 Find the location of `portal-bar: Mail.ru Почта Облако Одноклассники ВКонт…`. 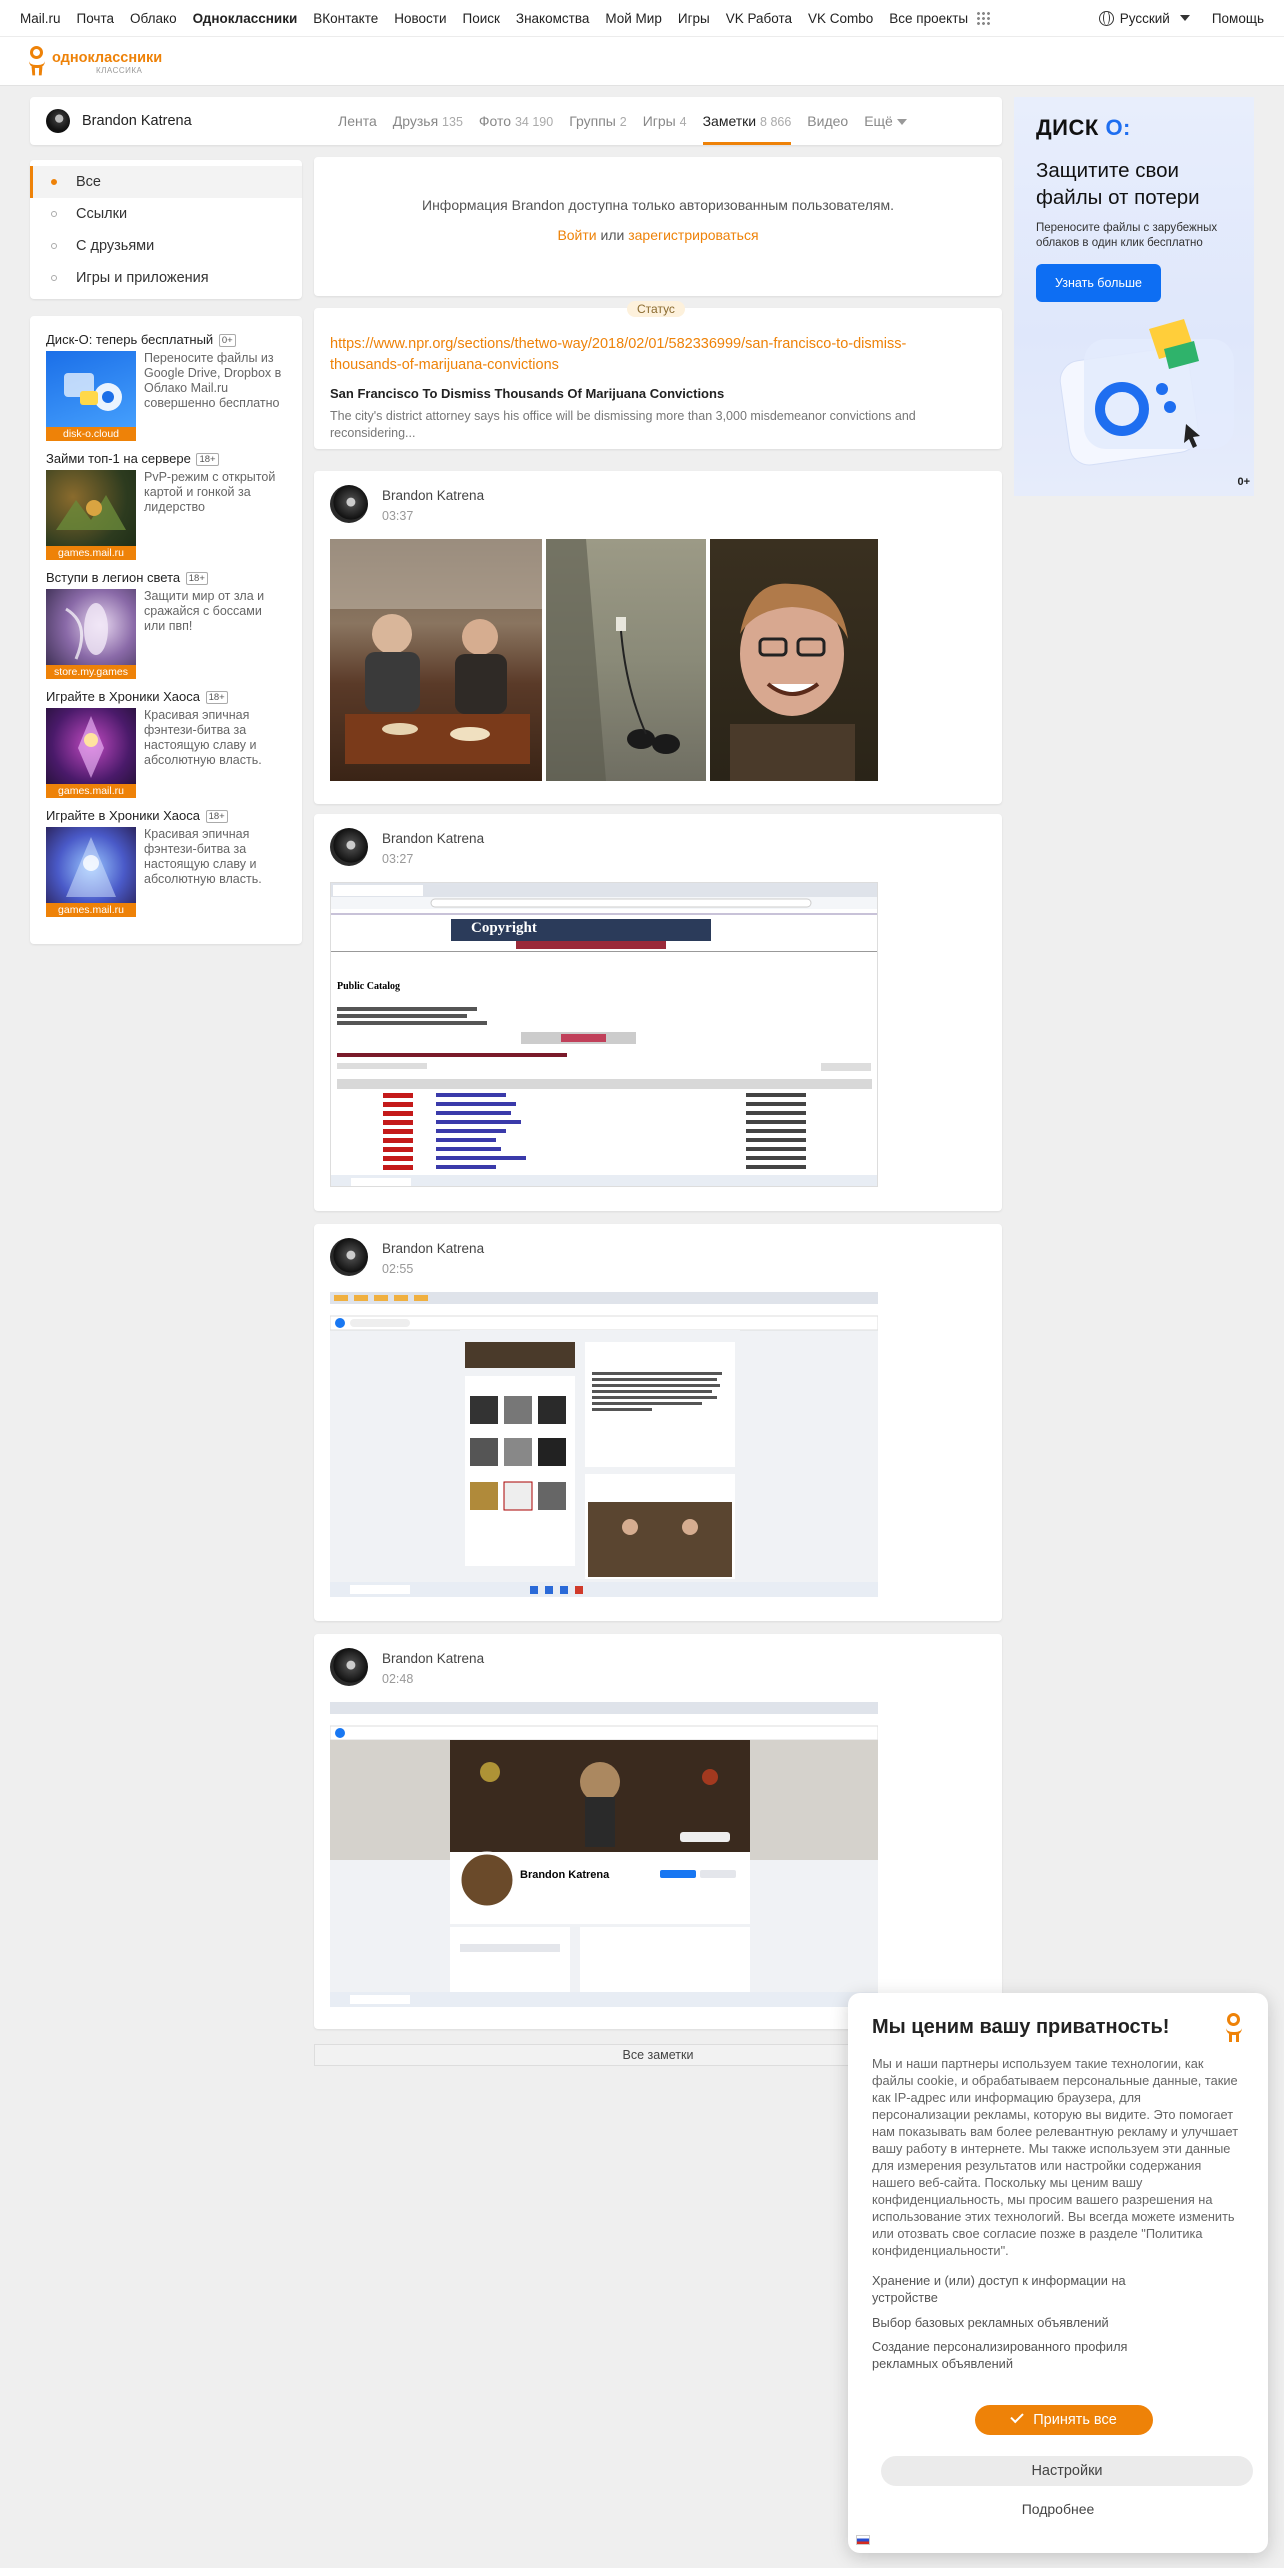

portal-bar: Mail.ru Почта Облако Одноклассники ВКонт… is located at coordinates (642, 18).